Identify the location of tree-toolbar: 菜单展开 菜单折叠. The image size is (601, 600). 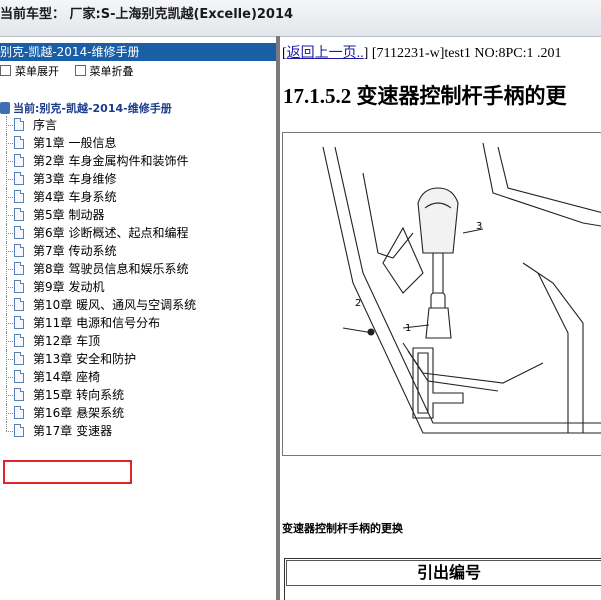
(73, 71).